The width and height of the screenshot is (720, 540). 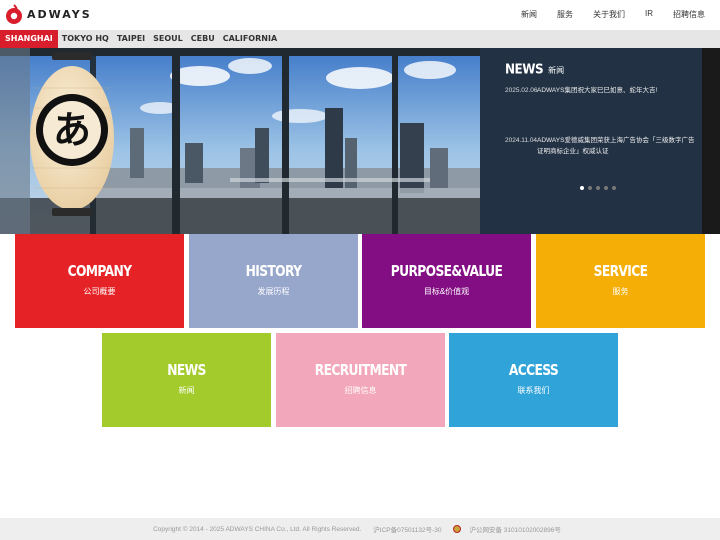 What do you see at coordinates (203, 39) in the screenshot?
I see `location-cebu: CEBU` at bounding box center [203, 39].